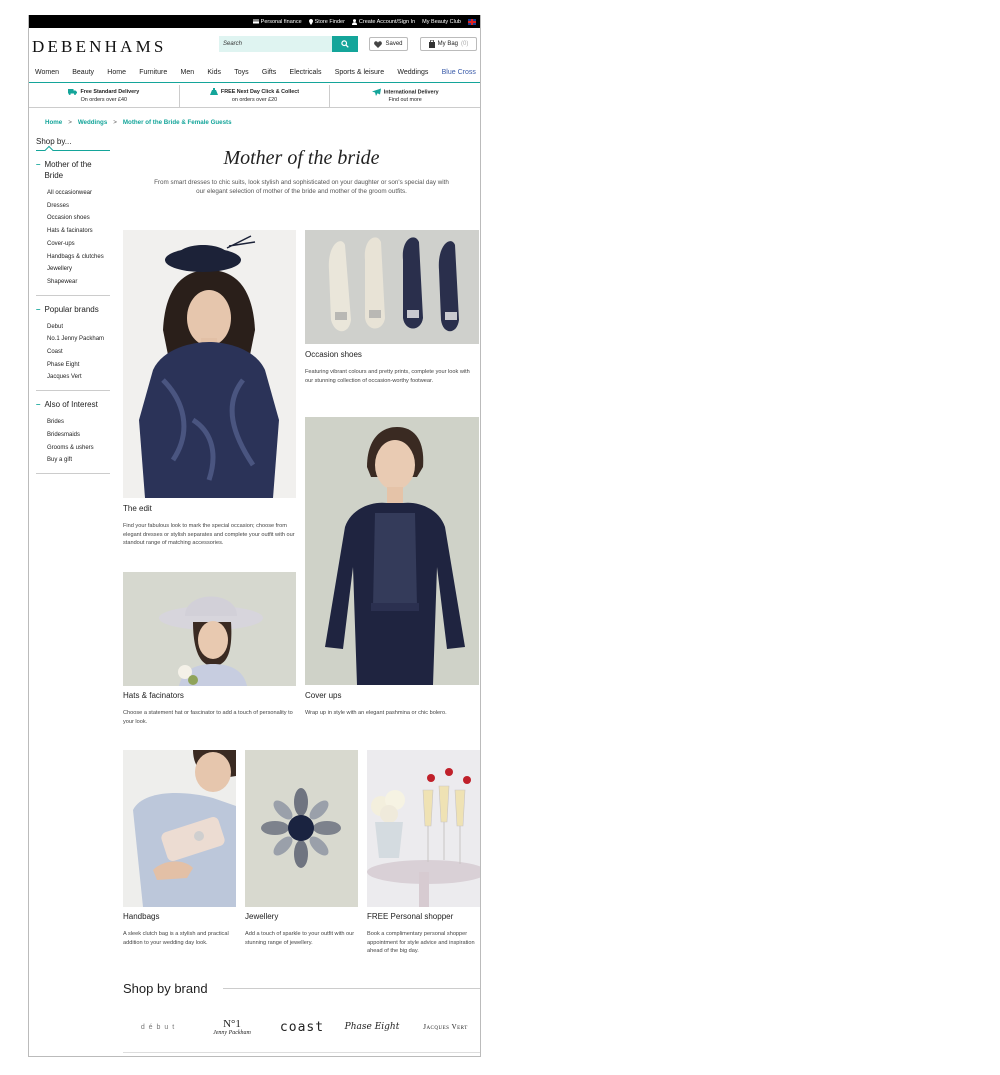 This screenshot has width=1000, height=1075. Describe the element at coordinates (376, 92) in the screenshot. I see `plane-icon` at that location.